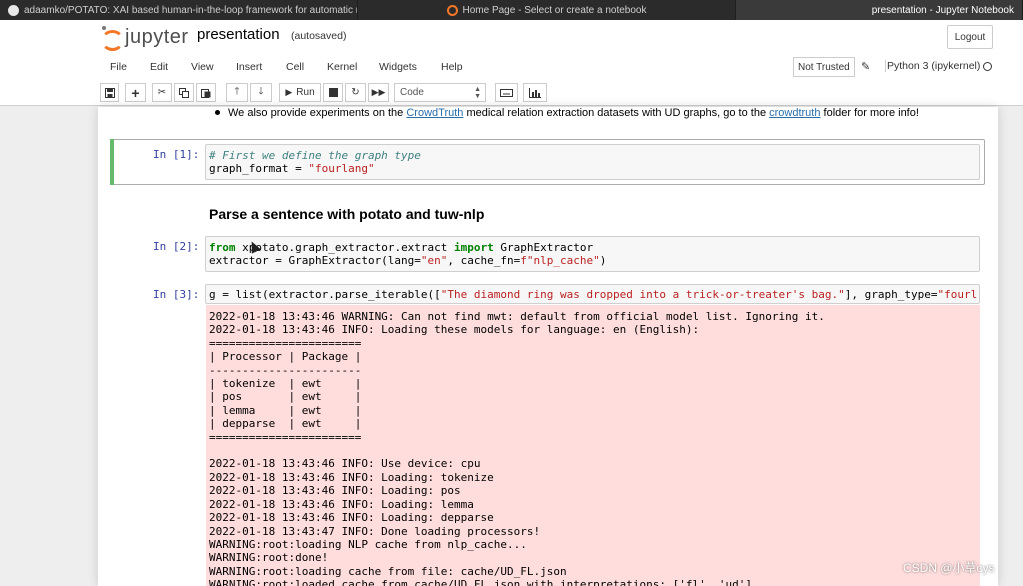 Image resolution: width=1023 pixels, height=586 pixels. I want to click on browser-tab-label: Home Page - Select or create a notebook, so click(554, 10).